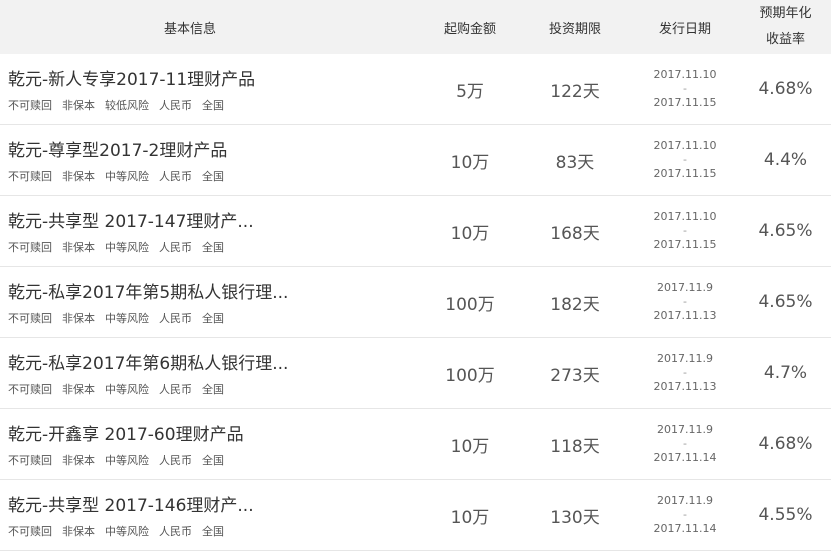 Image resolution: width=831 pixels, height=551 pixels. Describe the element at coordinates (785, 13) in the screenshot. I see `header-yield-line1: 预期年化` at that location.